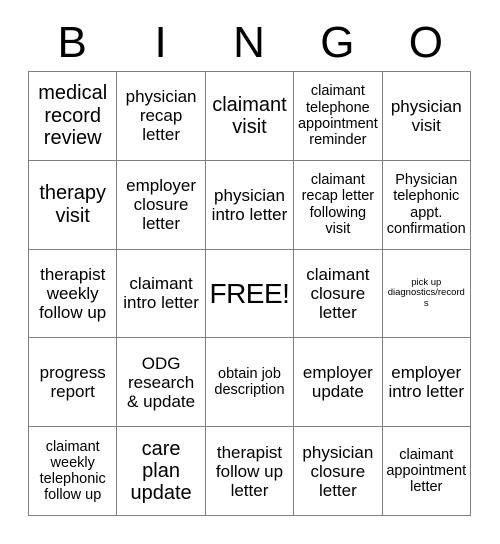  I want to click on bingo-cell-b2: therapy visit, so click(72, 204).